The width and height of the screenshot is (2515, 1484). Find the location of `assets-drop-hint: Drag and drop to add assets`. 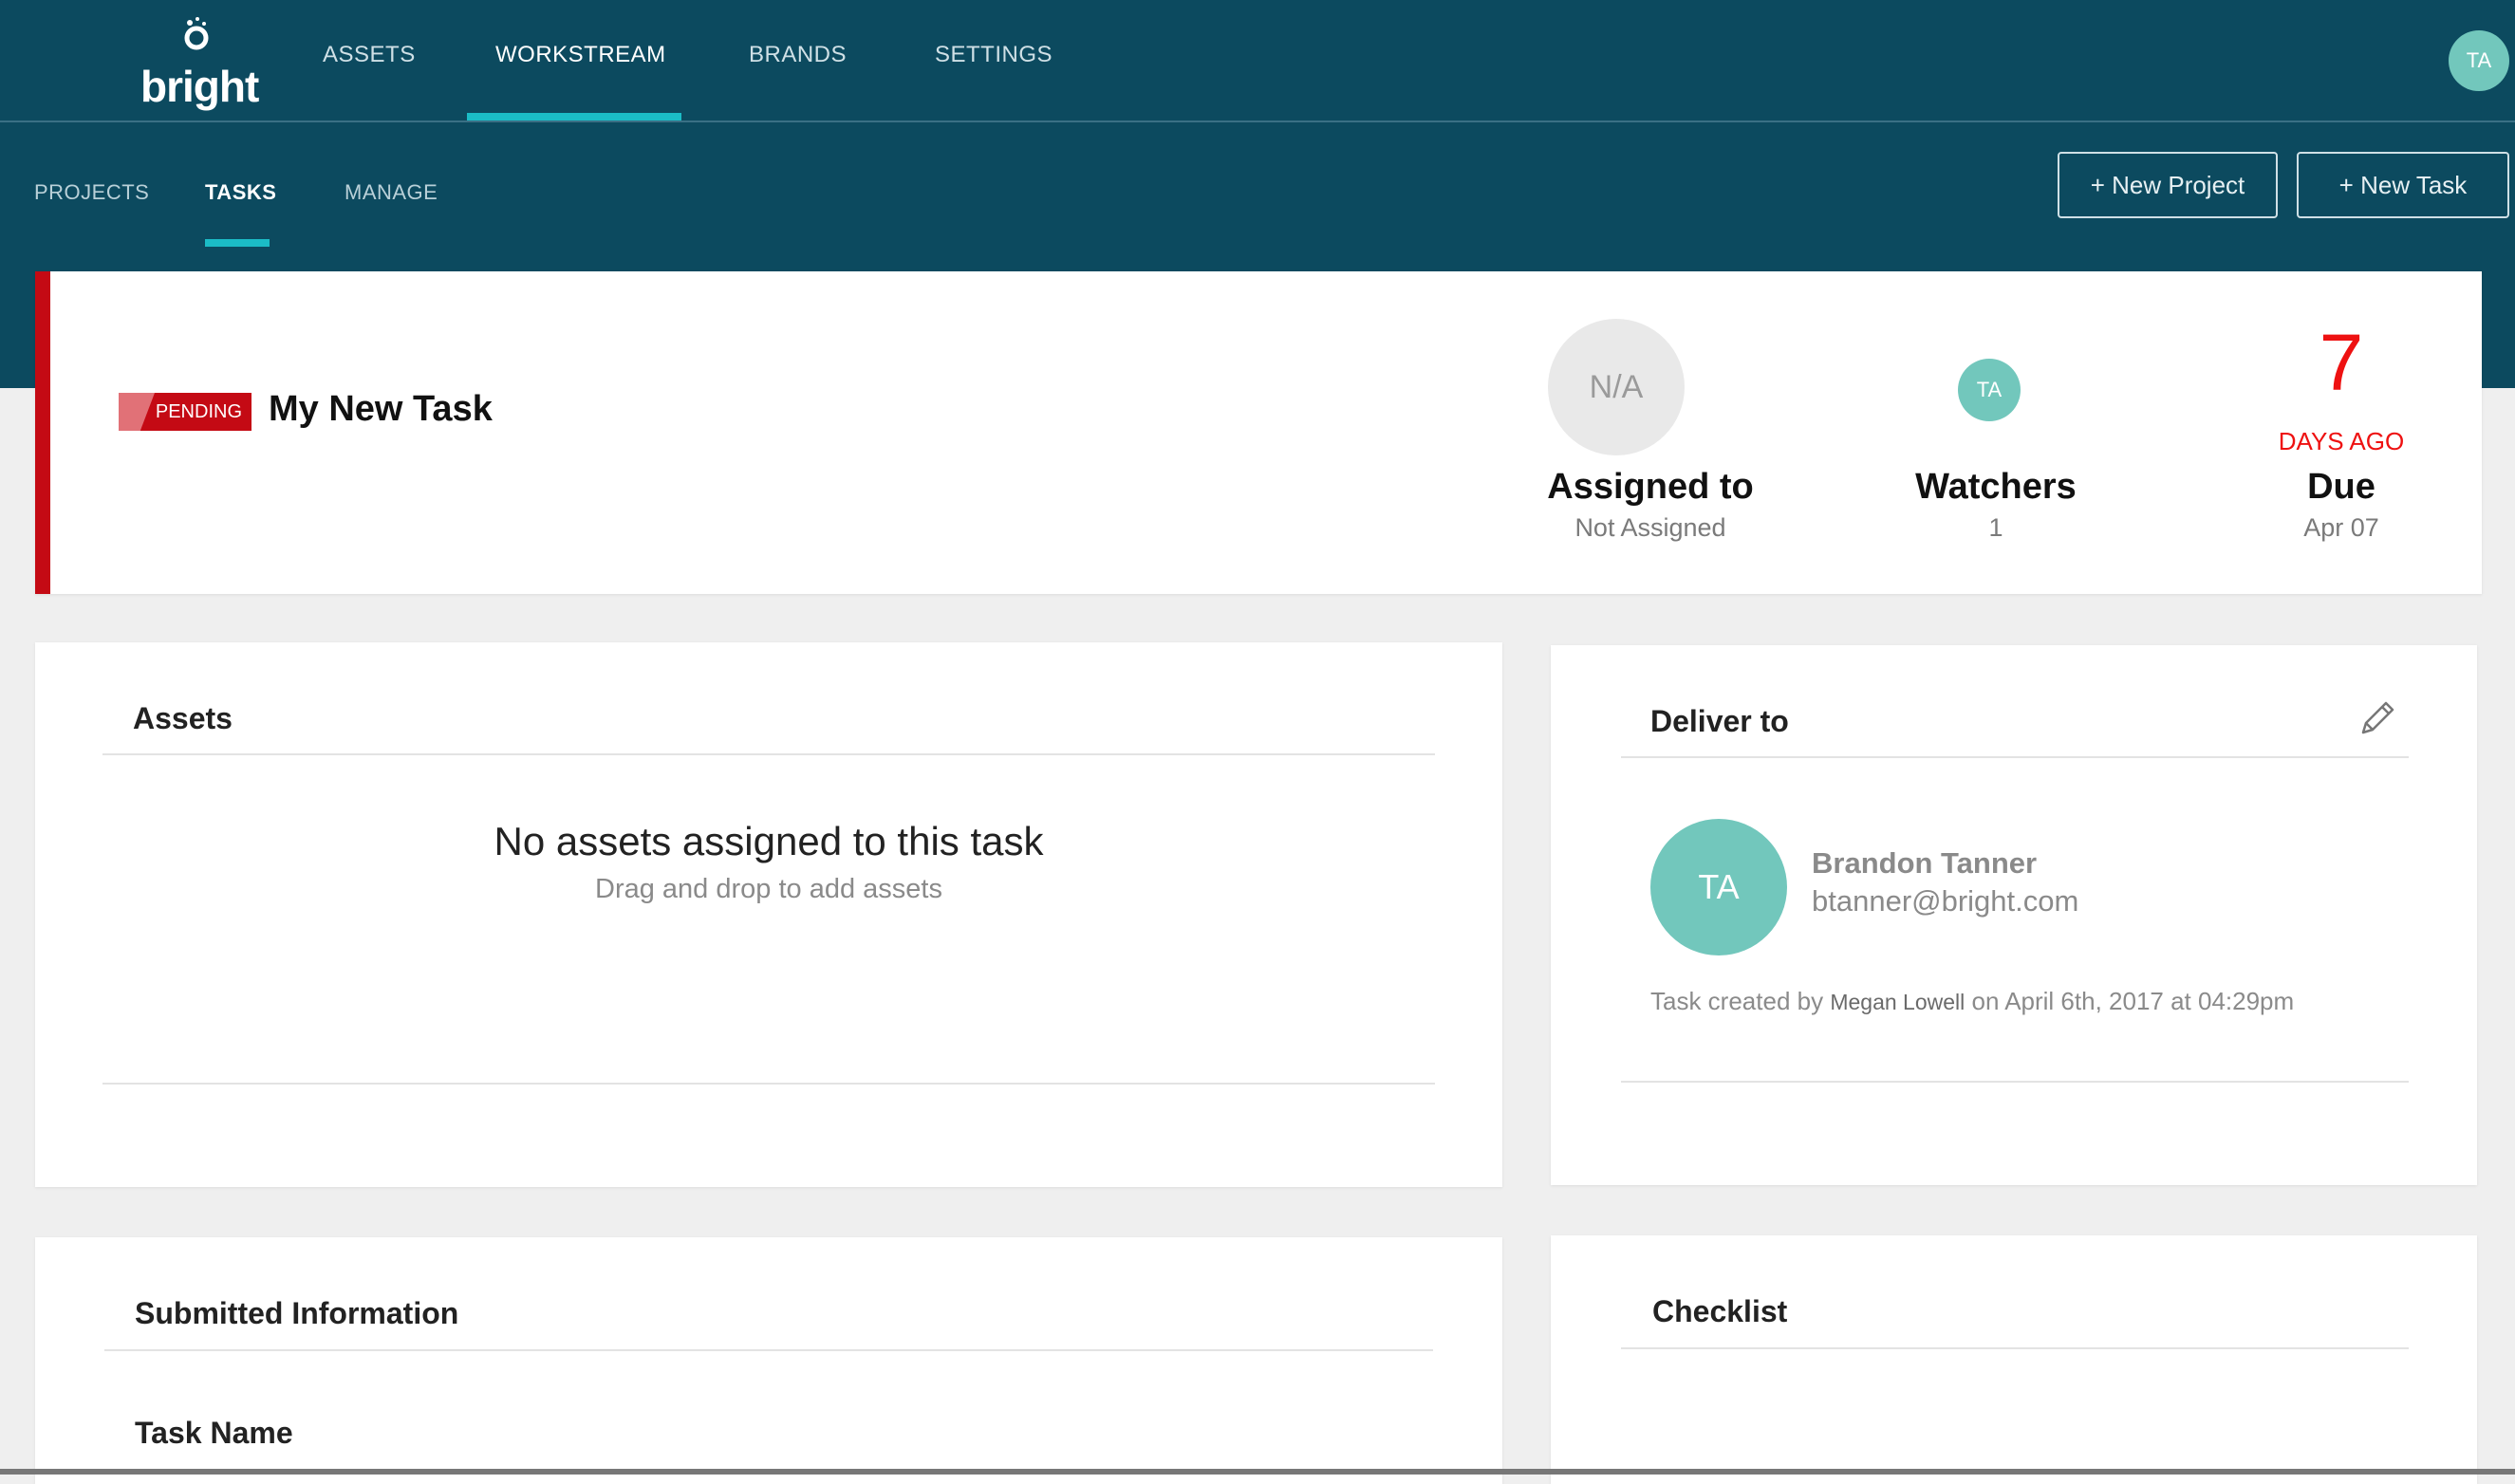

assets-drop-hint: Drag and drop to add assets is located at coordinates (768, 889).